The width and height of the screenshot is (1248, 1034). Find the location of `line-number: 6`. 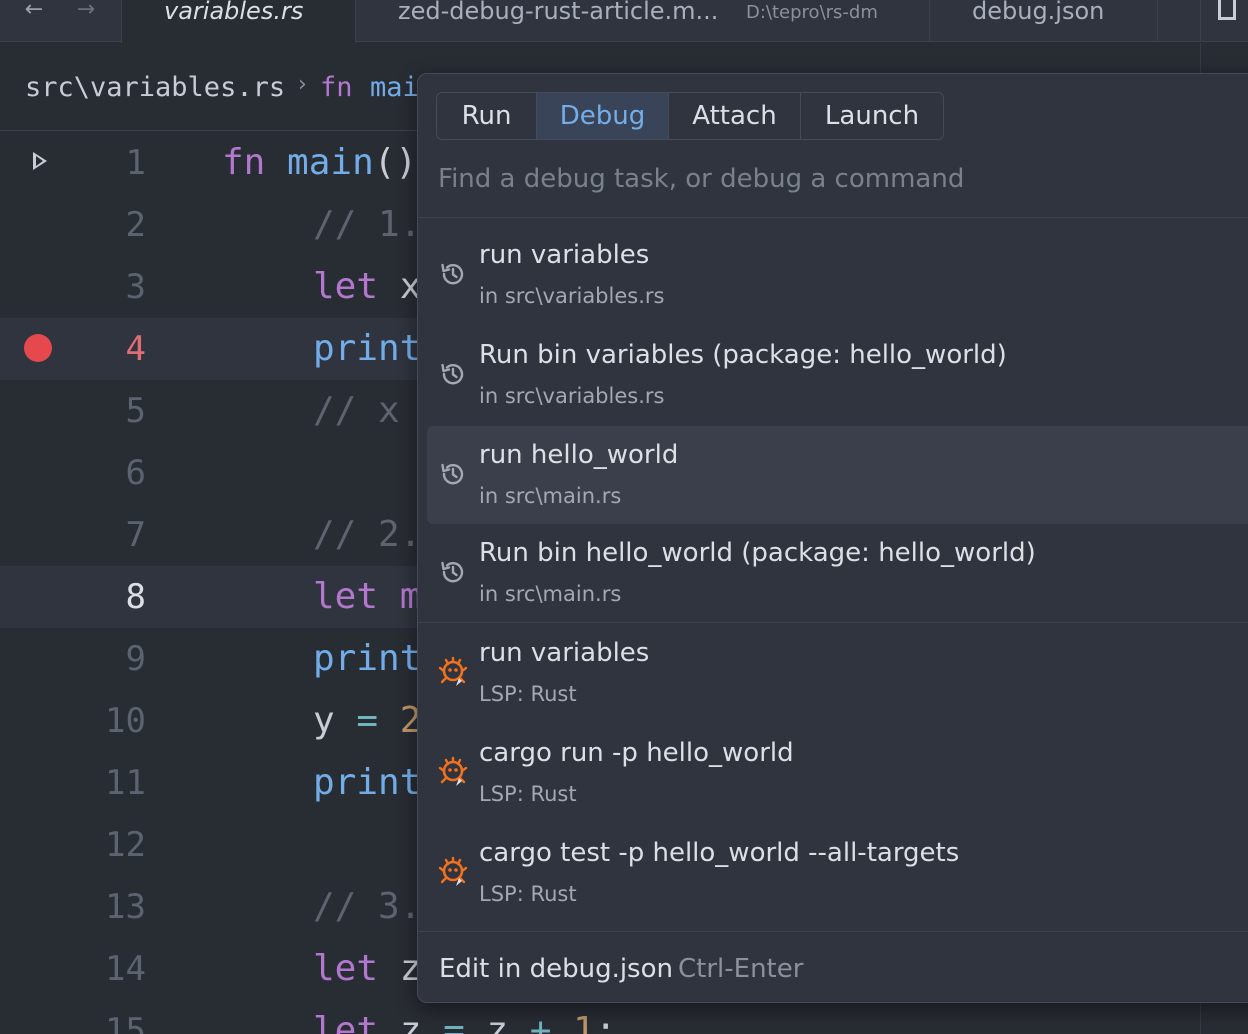

line-number: 6 is located at coordinates (135, 473).